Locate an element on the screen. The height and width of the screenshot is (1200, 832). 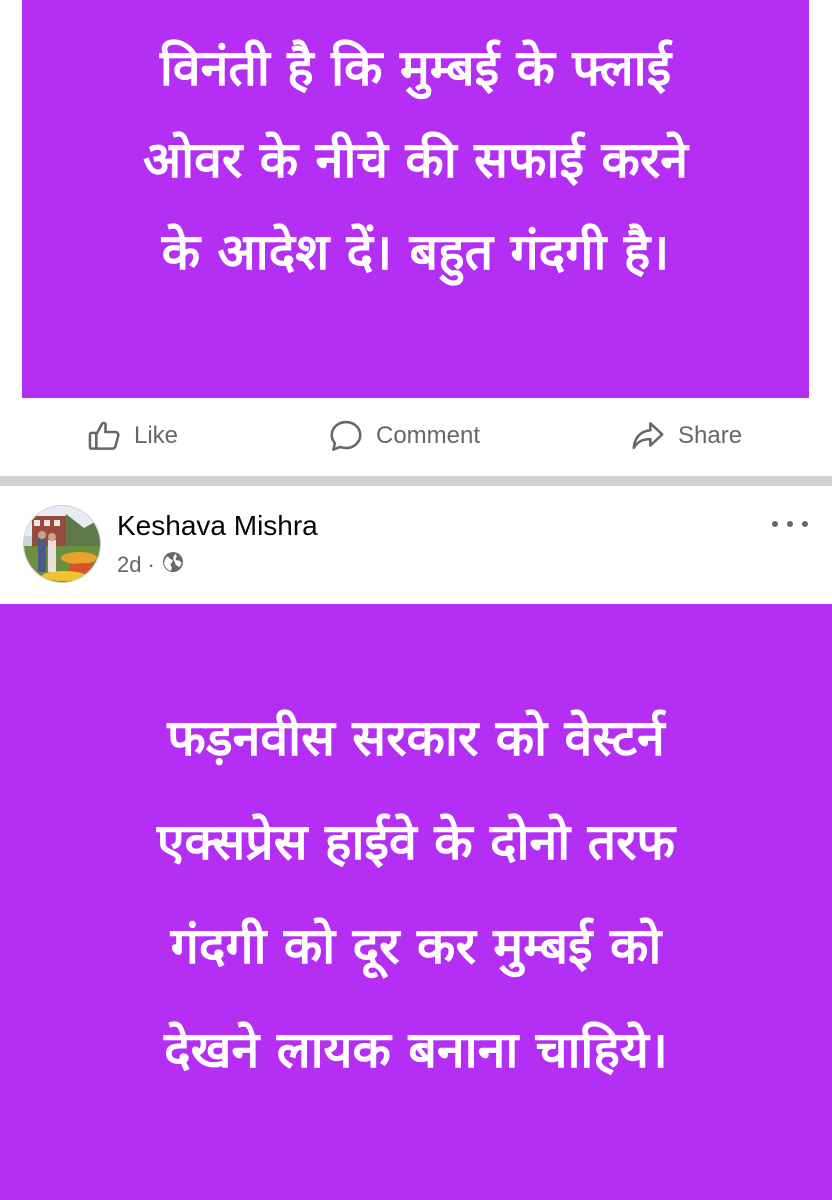
share-button: Share is located at coordinates (685, 436).